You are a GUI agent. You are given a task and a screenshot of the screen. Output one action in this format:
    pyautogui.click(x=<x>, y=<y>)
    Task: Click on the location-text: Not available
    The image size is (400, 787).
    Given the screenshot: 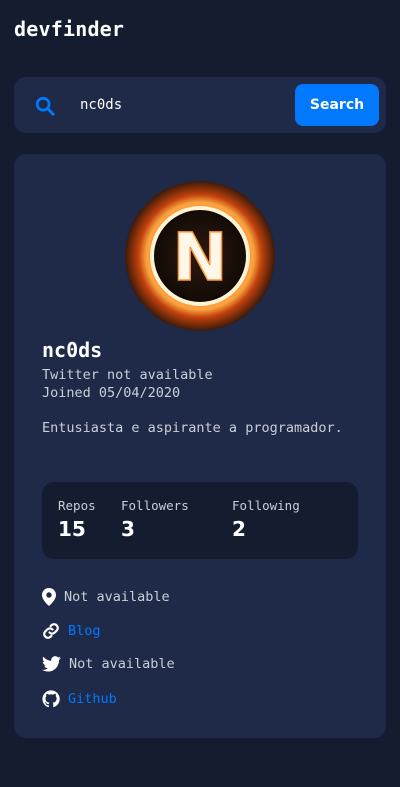 What is the action you would take?
    pyautogui.click(x=117, y=597)
    